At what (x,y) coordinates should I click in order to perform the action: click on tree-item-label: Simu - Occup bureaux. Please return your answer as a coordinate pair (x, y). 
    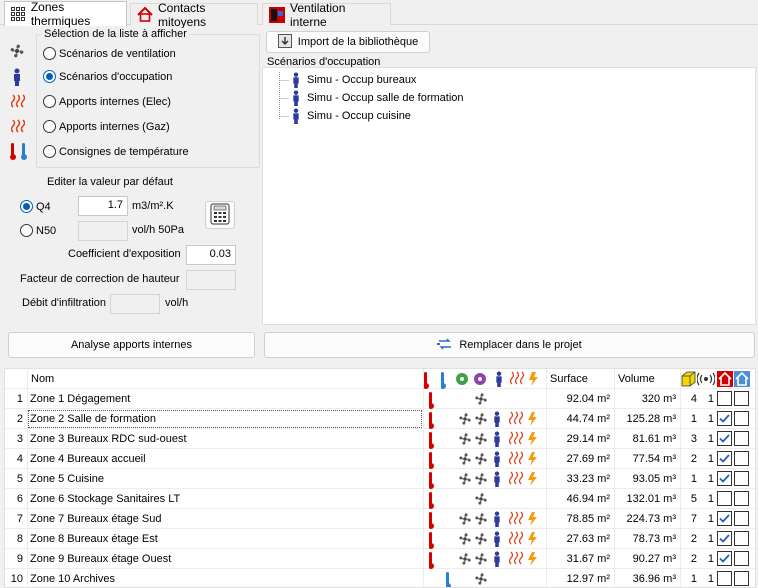
    Looking at the image, I should click on (362, 80).